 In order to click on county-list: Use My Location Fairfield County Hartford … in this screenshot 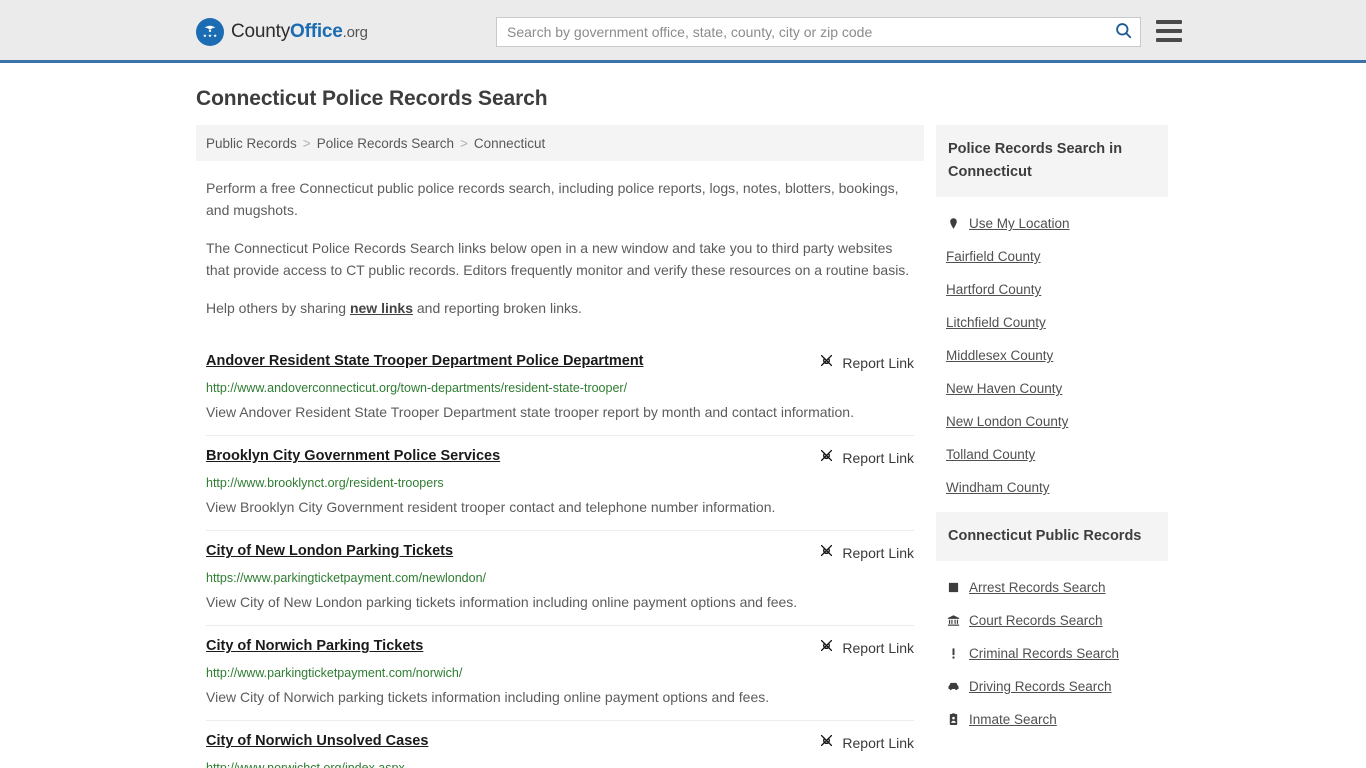, I will do `click(1052, 352)`.